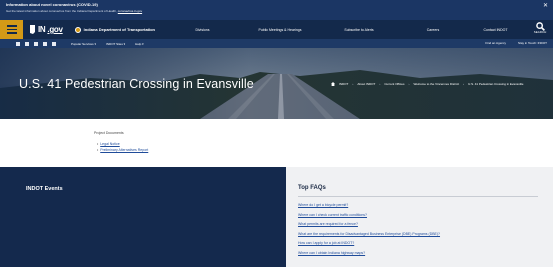  Describe the element at coordinates (433, 30) in the screenshot. I see `nav-careers: Careers` at that location.